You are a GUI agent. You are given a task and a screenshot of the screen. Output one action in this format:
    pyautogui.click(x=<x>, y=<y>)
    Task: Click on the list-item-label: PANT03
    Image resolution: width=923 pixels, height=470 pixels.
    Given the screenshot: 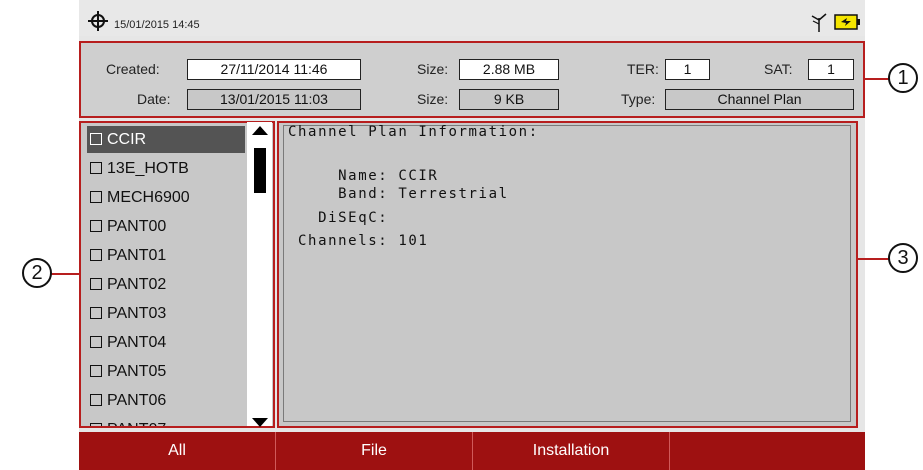 What is the action you would take?
    pyautogui.click(x=137, y=313)
    